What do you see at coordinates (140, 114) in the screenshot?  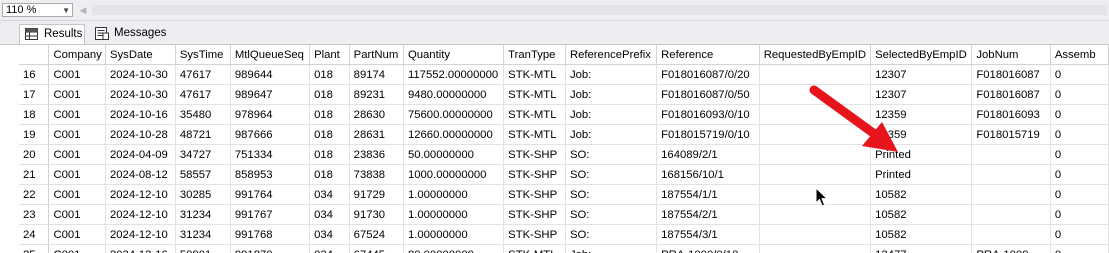 I see `table-cell: 2024-10-16` at bounding box center [140, 114].